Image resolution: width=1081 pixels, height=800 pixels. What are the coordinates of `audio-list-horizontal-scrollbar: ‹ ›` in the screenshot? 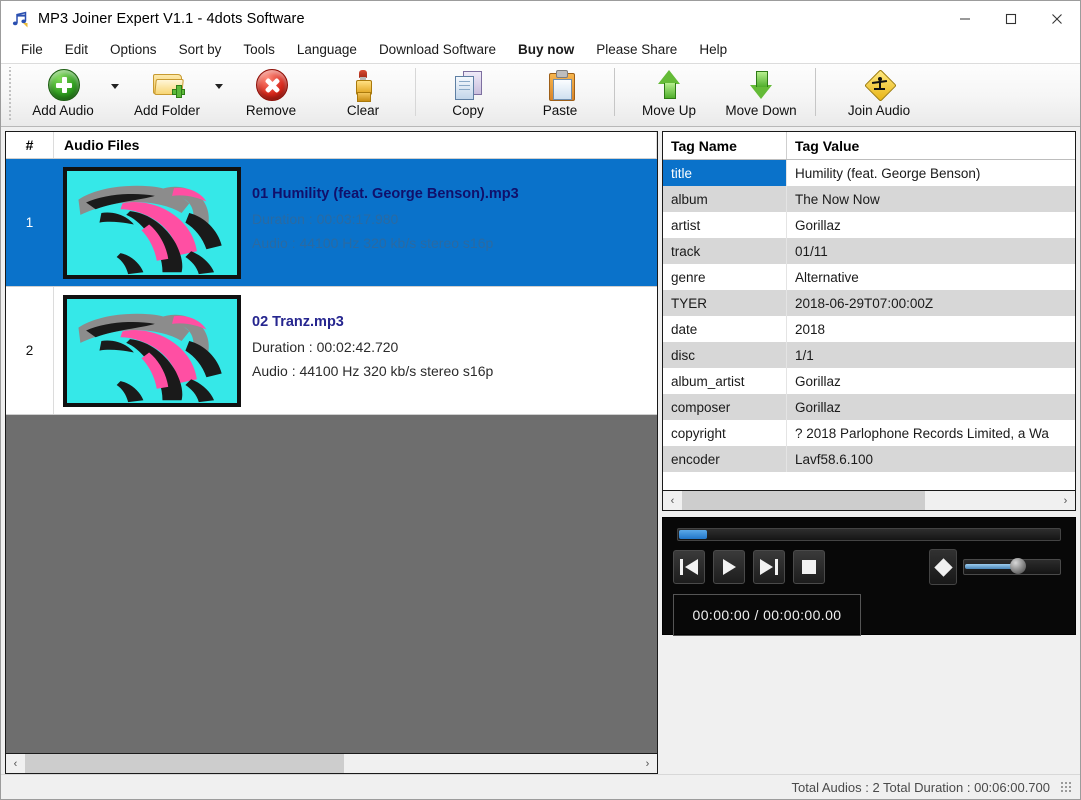 It's located at (331, 763).